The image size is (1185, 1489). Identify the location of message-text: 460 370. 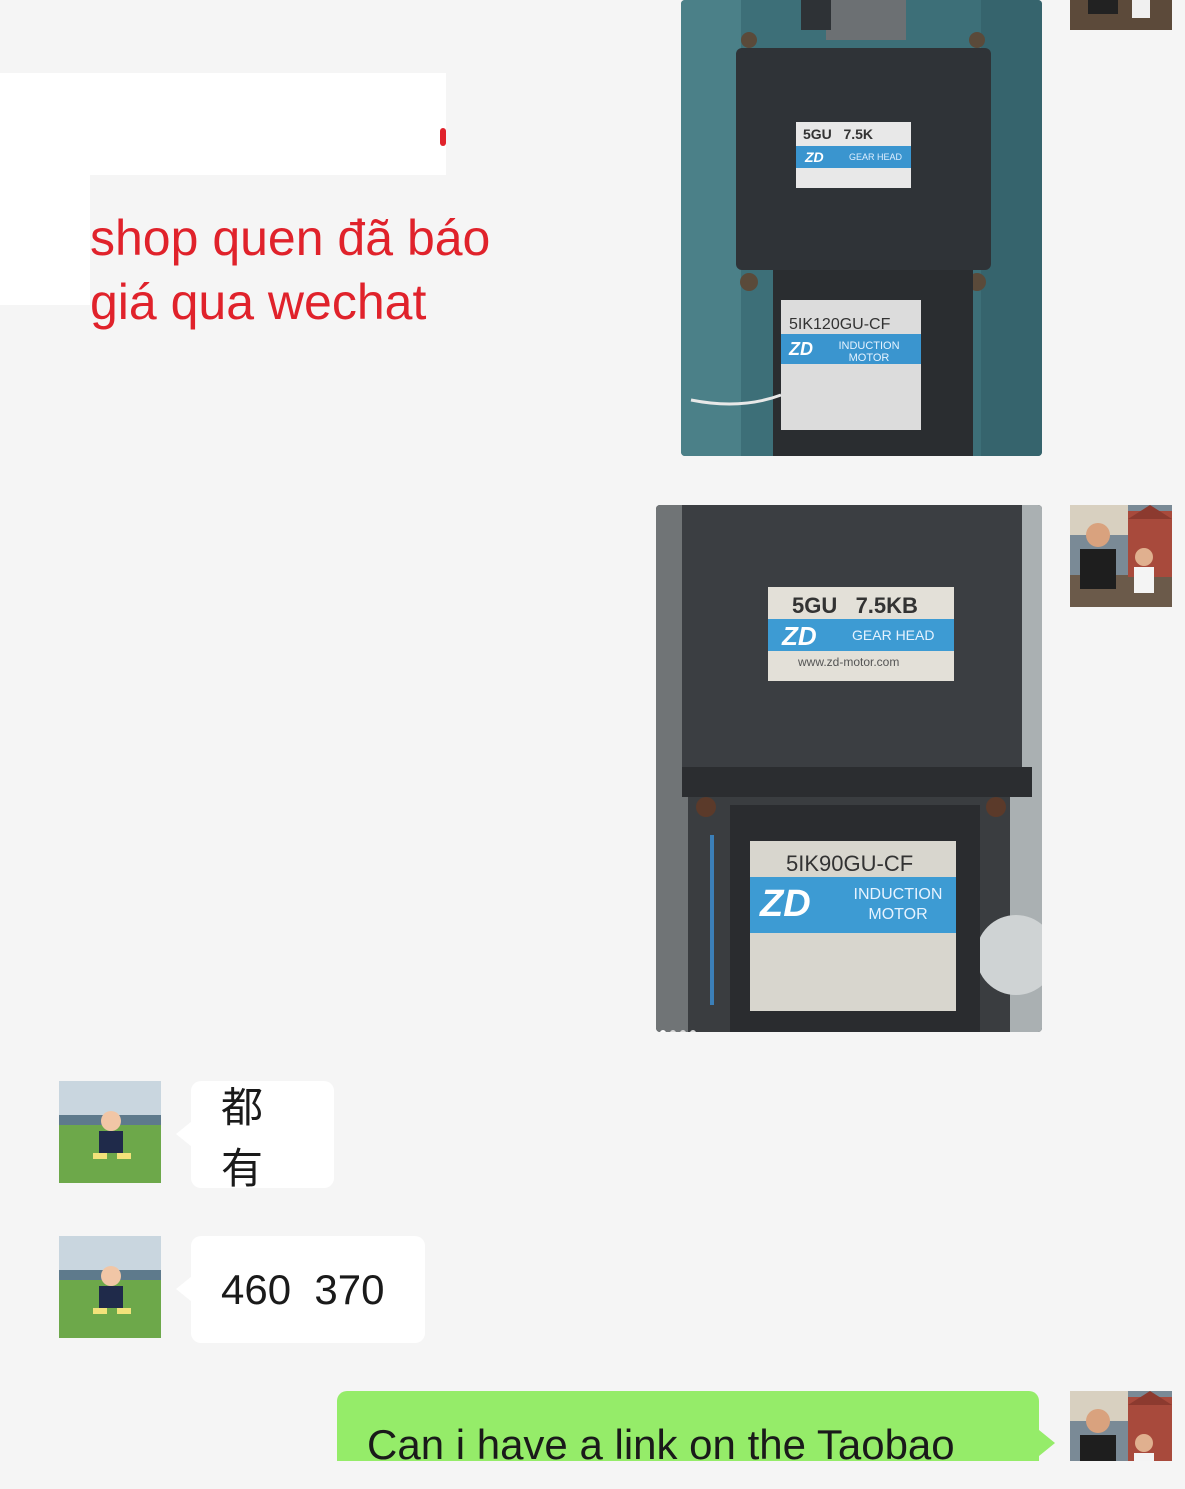
(303, 1289).